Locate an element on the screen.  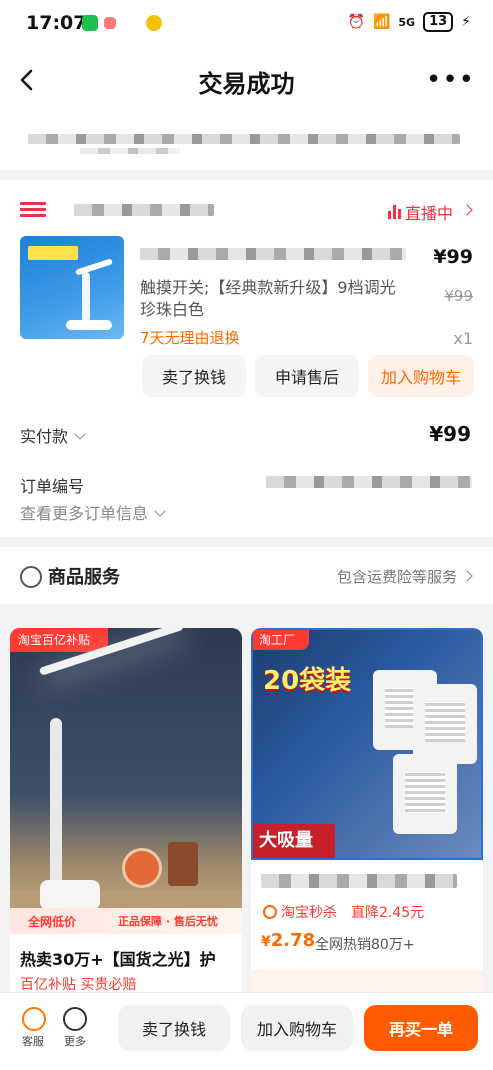
service-summary: 包含运费险等服务 is located at coordinates (405, 576).